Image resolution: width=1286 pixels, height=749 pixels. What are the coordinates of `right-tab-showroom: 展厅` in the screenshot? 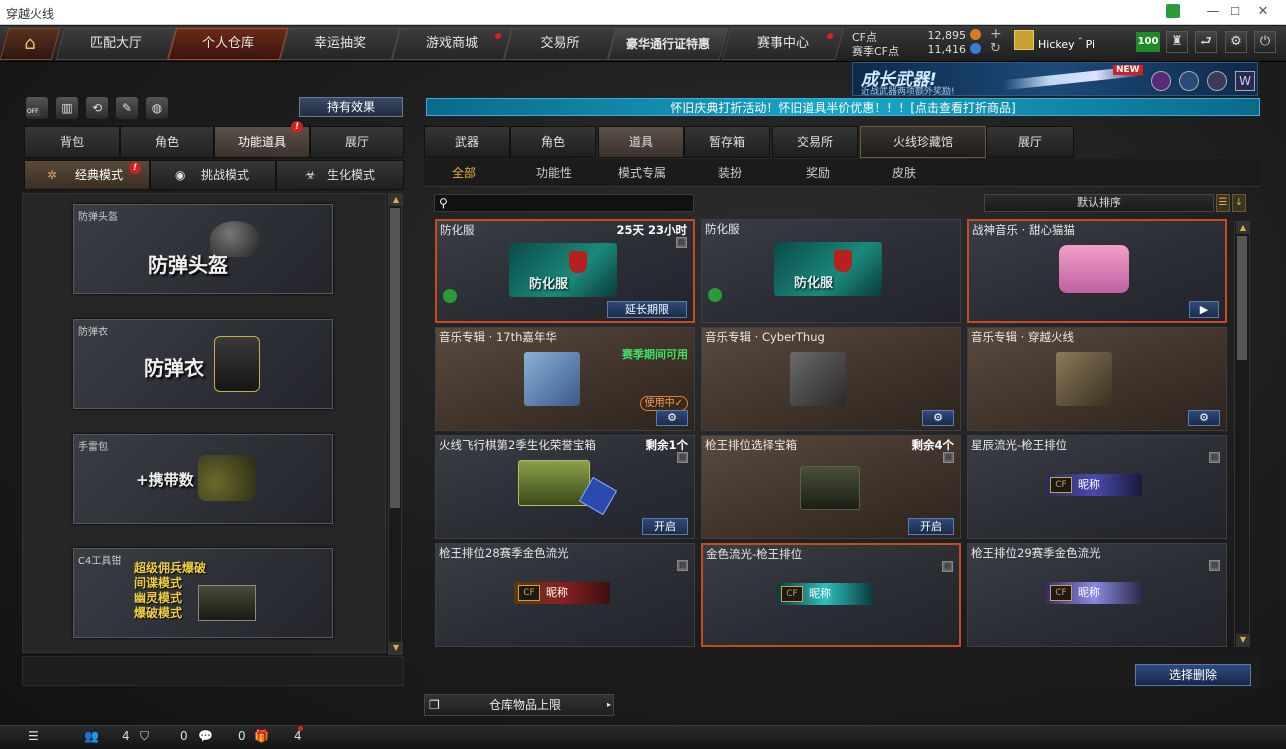 It's located at (1030, 142).